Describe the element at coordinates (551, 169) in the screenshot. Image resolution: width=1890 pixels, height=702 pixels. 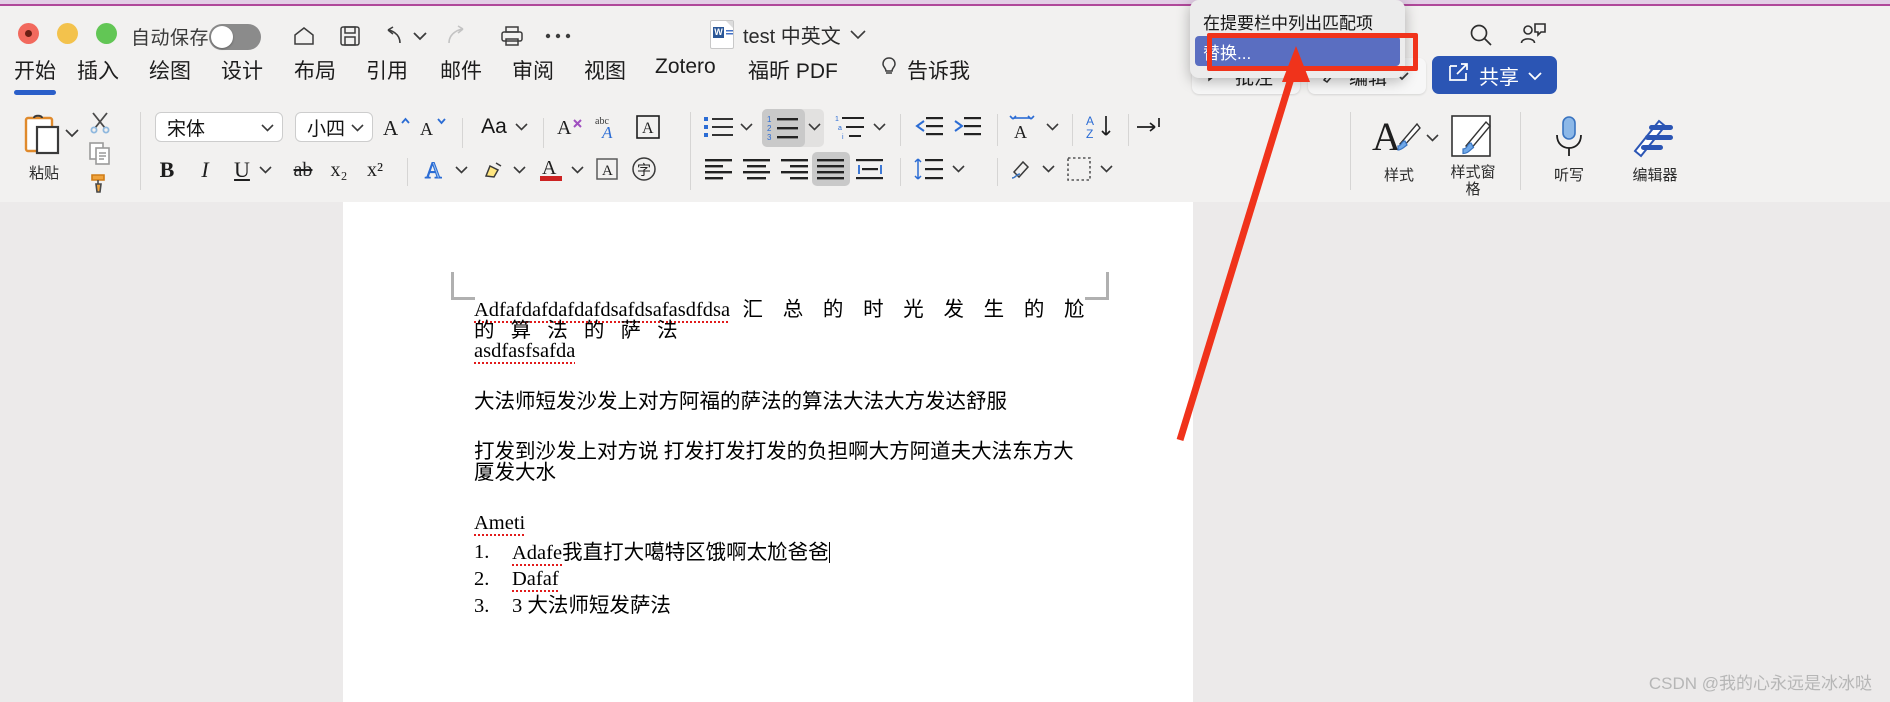
I see `font-color-icon: A` at that location.